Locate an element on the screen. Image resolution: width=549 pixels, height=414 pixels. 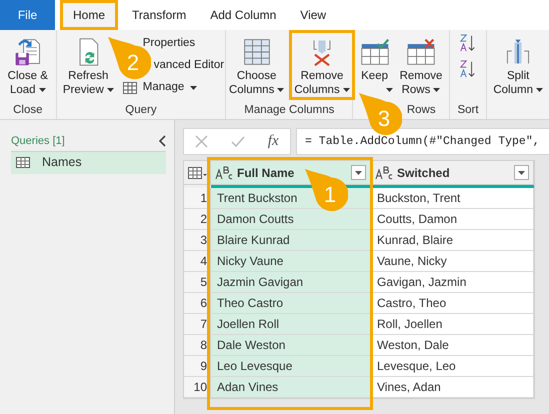
sort-descending-icon is located at coordinates (467, 69).